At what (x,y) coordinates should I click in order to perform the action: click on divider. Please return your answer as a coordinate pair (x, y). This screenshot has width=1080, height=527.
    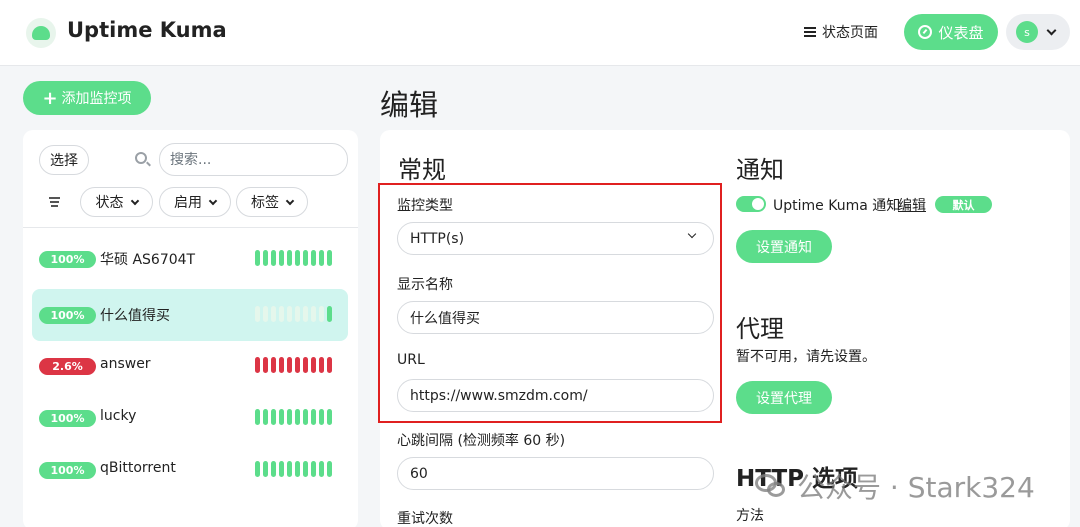
    Looking at the image, I should click on (190, 227).